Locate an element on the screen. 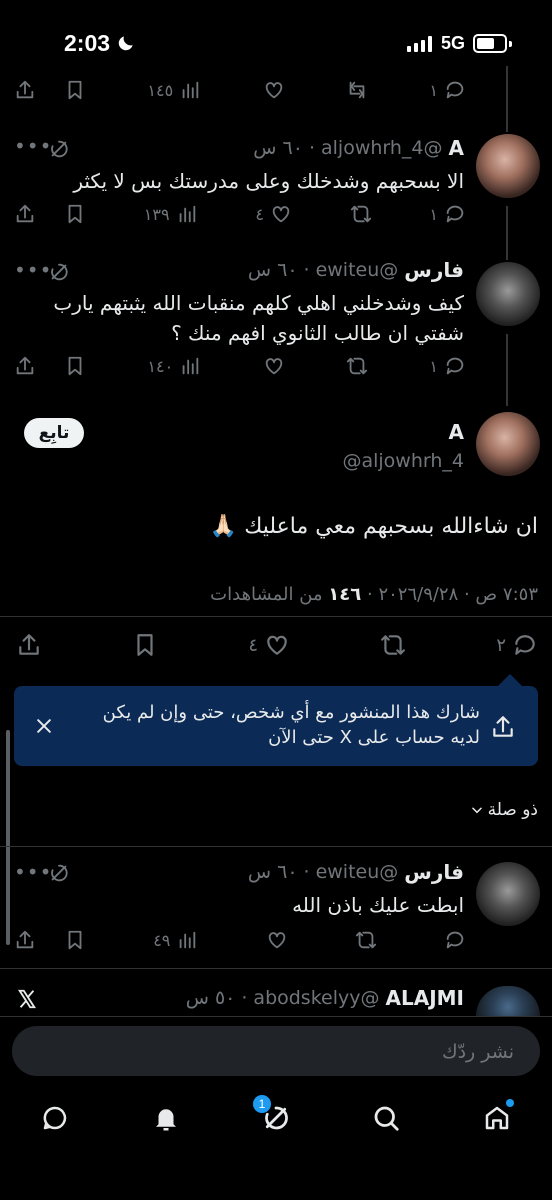 Image resolution: width=552 pixels, height=1200 pixels. reply-text: ابطت عليك باذن الله is located at coordinates (378, 905).